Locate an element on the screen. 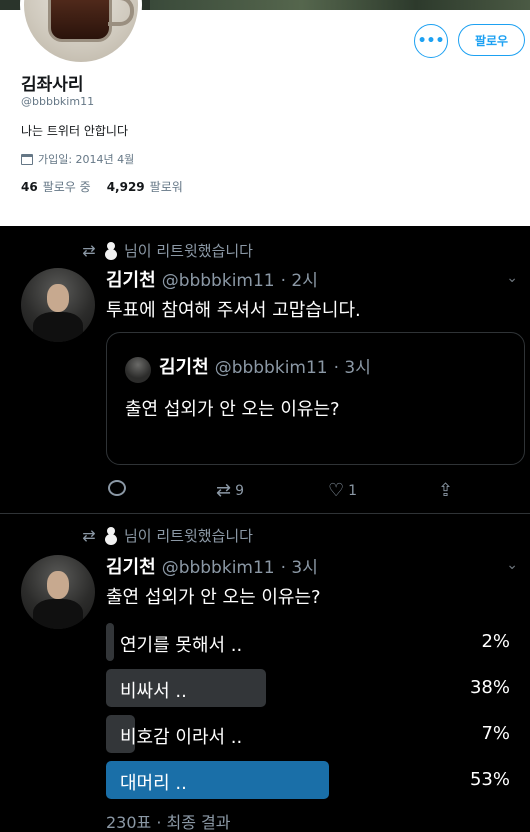  followers-link: 4,929 팔로워 is located at coordinates (145, 186).